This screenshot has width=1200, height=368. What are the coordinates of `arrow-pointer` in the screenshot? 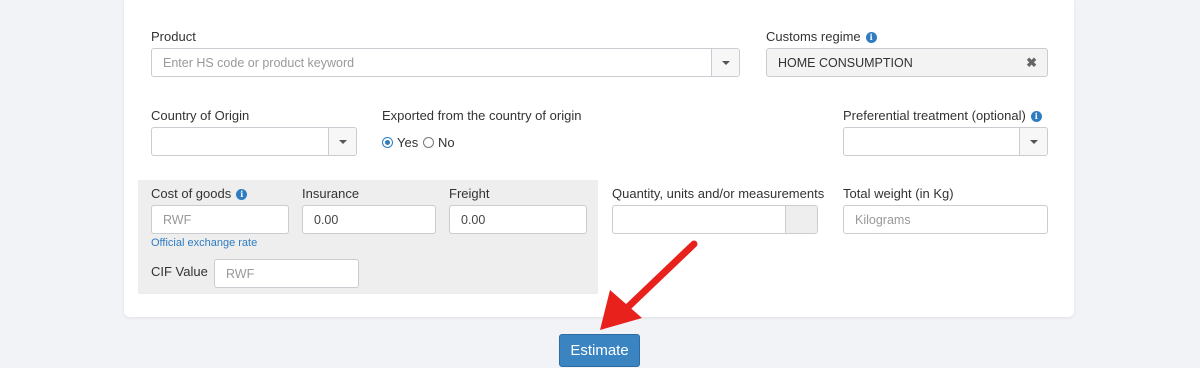 It's located at (649, 285).